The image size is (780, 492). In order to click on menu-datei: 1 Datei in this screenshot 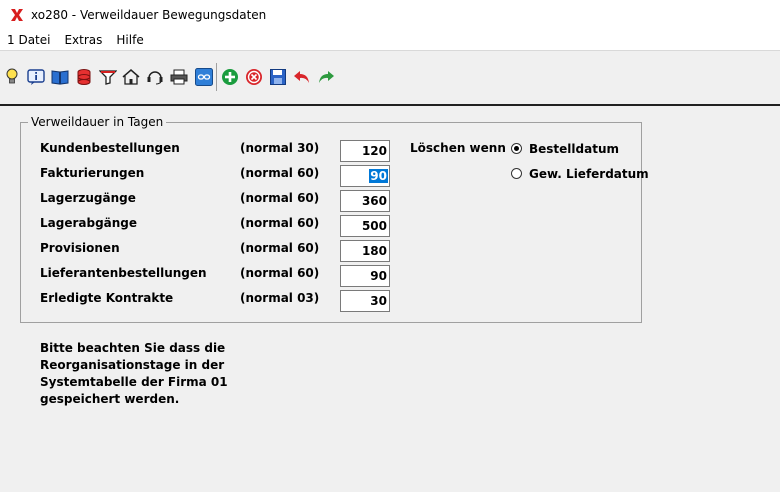, I will do `click(28, 40)`.